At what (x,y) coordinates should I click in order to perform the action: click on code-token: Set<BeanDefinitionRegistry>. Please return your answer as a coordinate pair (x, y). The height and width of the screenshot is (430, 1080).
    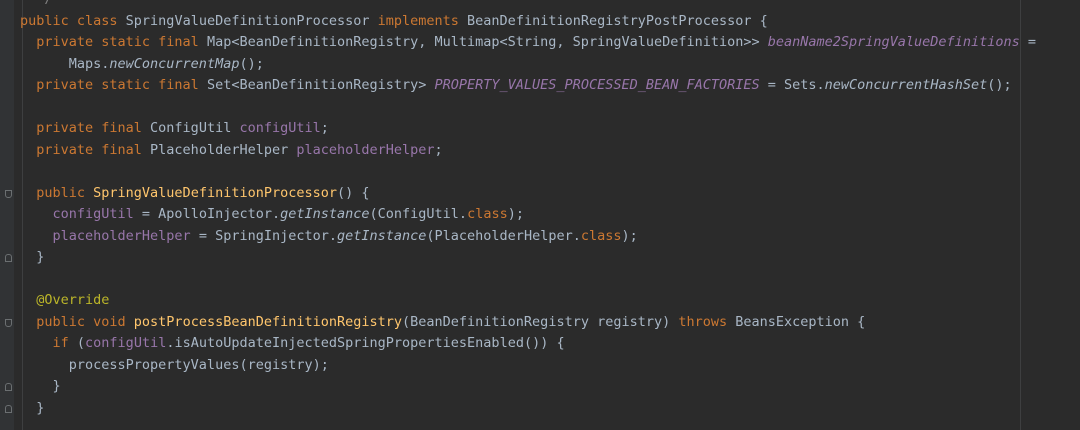
    Looking at the image, I should click on (320, 85).